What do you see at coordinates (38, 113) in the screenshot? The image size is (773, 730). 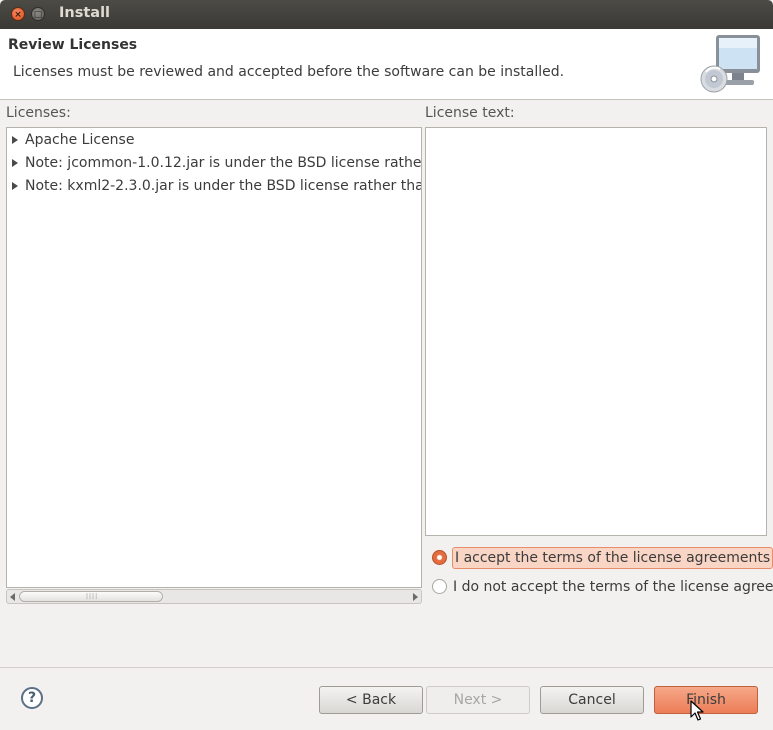 I see `licenses-label: Licenses:` at bounding box center [38, 113].